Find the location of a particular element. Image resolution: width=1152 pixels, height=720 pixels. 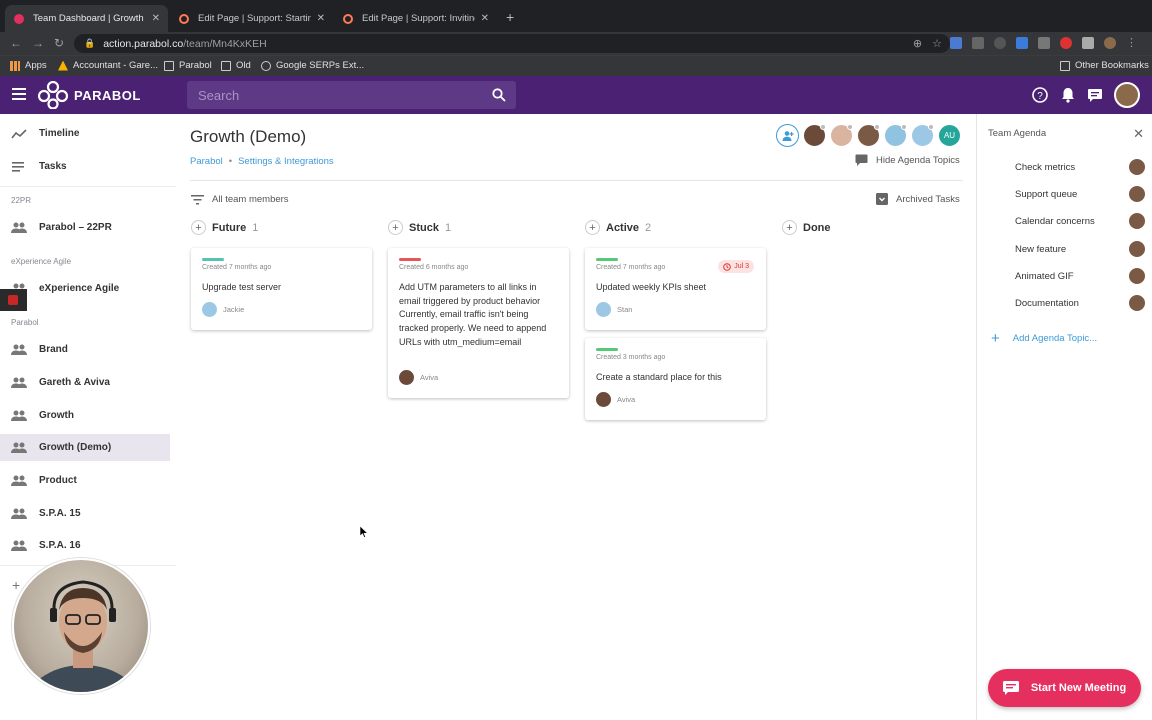

hide-agenda-topics-button: Hide Agenda Topics is located at coordinates (907, 160).